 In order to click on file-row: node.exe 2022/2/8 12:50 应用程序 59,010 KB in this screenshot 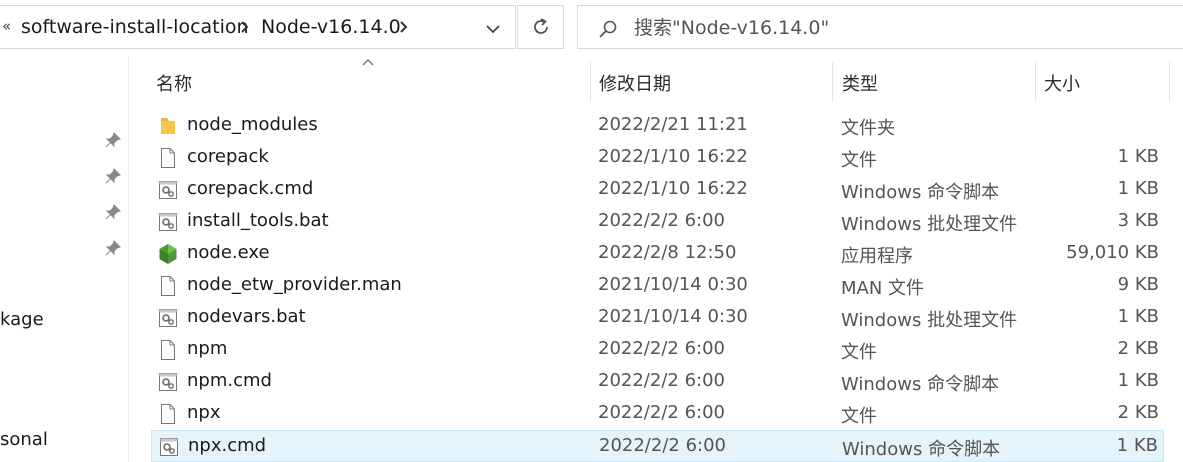, I will do `click(657, 254)`.